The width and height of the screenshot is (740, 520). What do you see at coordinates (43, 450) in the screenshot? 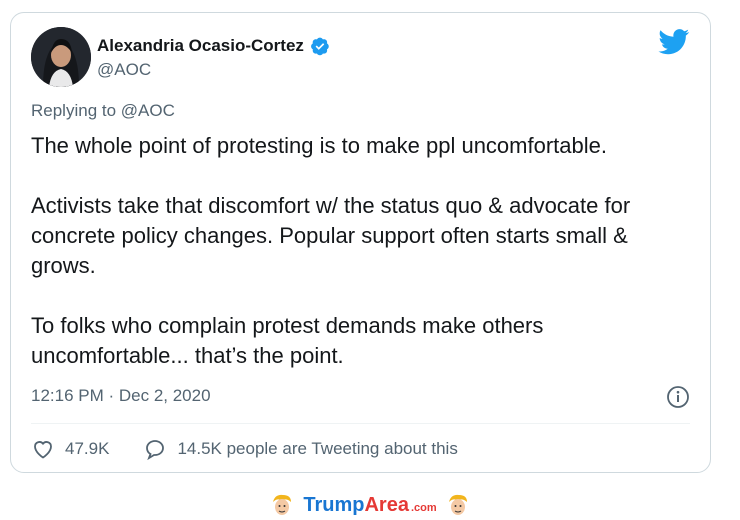
I see `heart-icon` at bounding box center [43, 450].